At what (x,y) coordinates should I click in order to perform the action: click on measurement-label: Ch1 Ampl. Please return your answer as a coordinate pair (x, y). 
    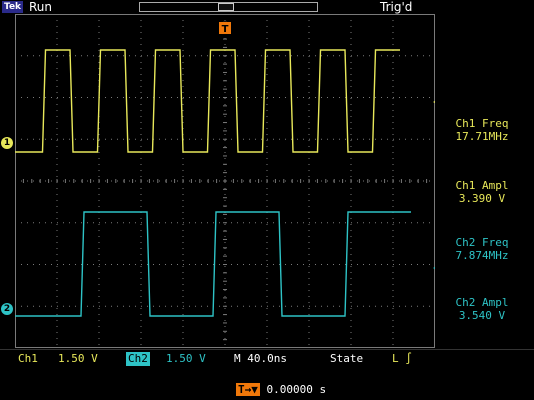
    Looking at the image, I should click on (482, 185).